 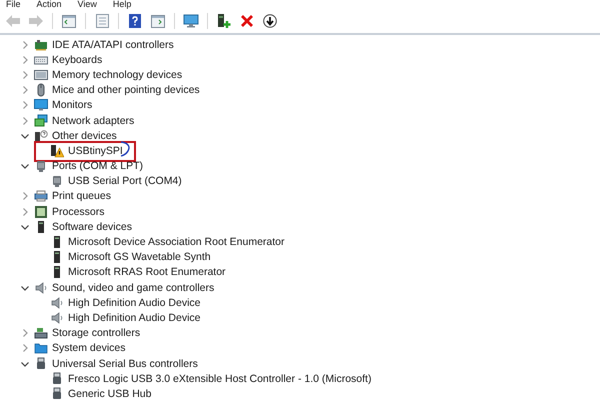 I want to click on back-arrow-icon, so click(x=13, y=21).